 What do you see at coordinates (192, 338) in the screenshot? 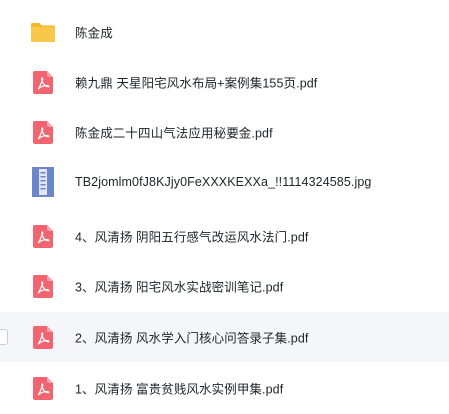
I see `file-name: 2、风清扬 风水学入门核心问答录子集.pdf` at bounding box center [192, 338].